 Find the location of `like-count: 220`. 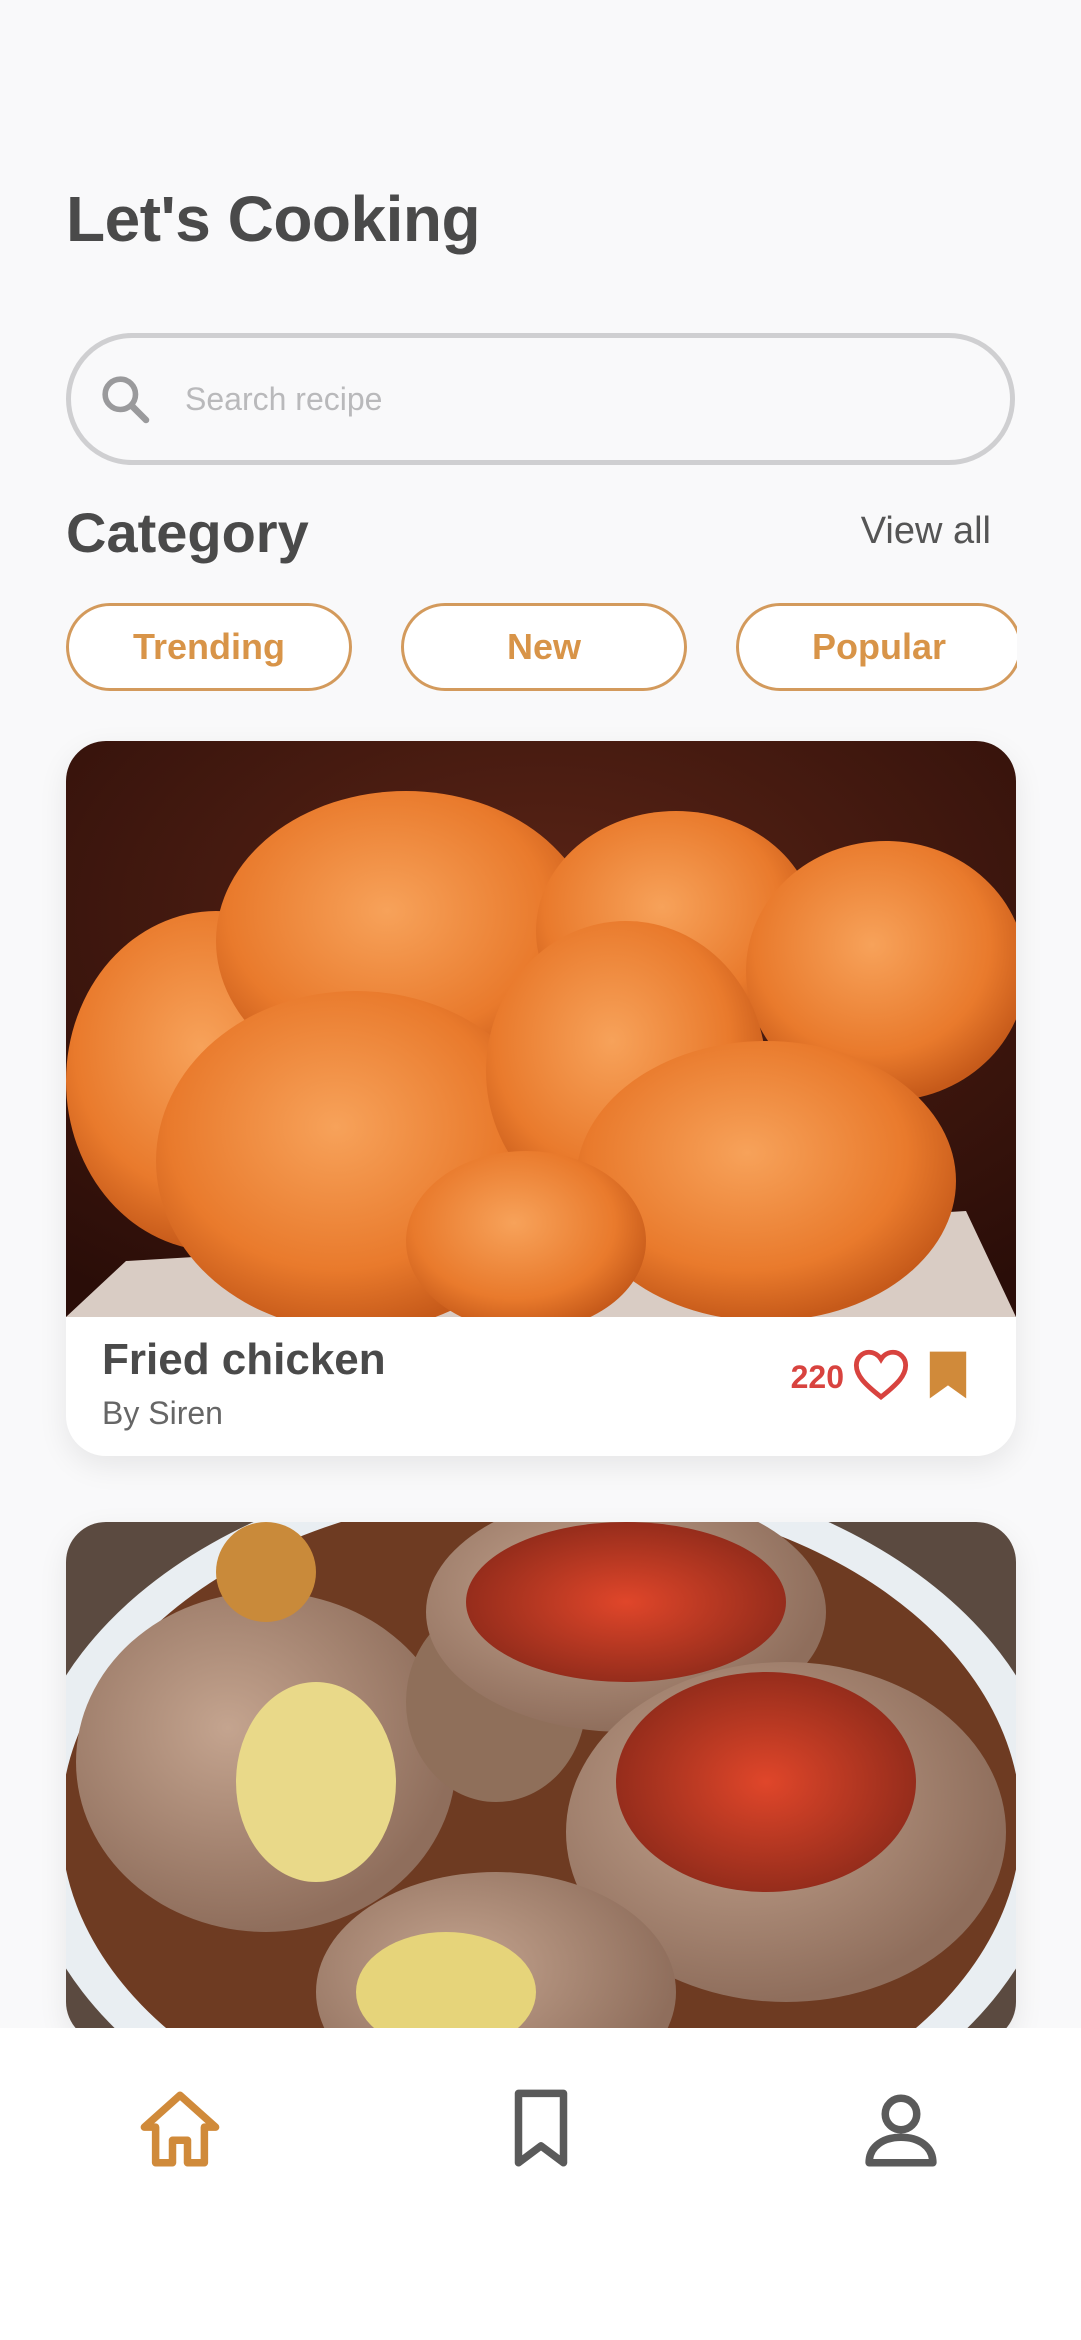

like-count: 220 is located at coordinates (817, 1377).